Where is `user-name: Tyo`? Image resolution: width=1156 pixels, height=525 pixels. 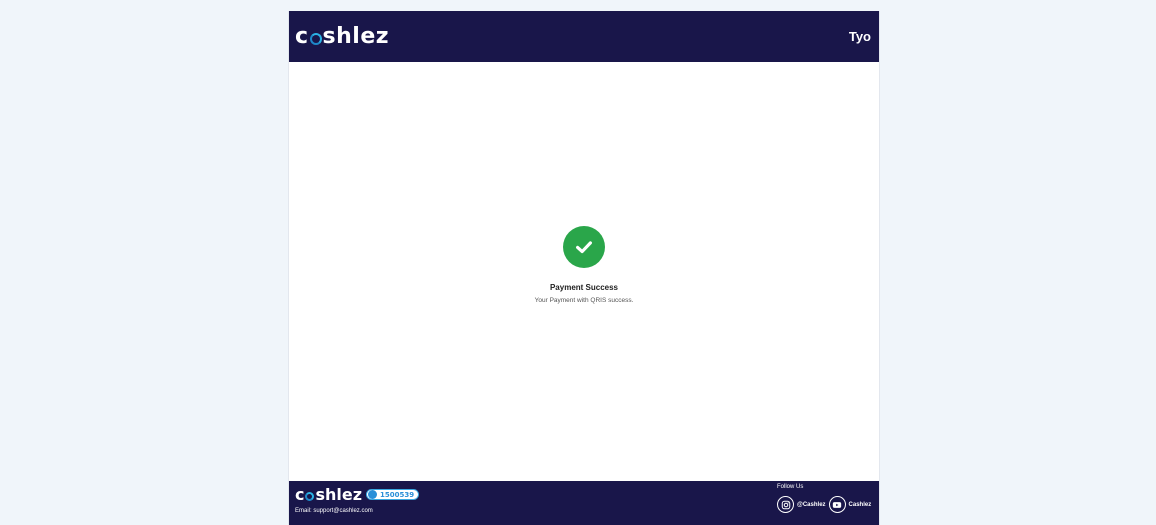
user-name: Tyo is located at coordinates (860, 36).